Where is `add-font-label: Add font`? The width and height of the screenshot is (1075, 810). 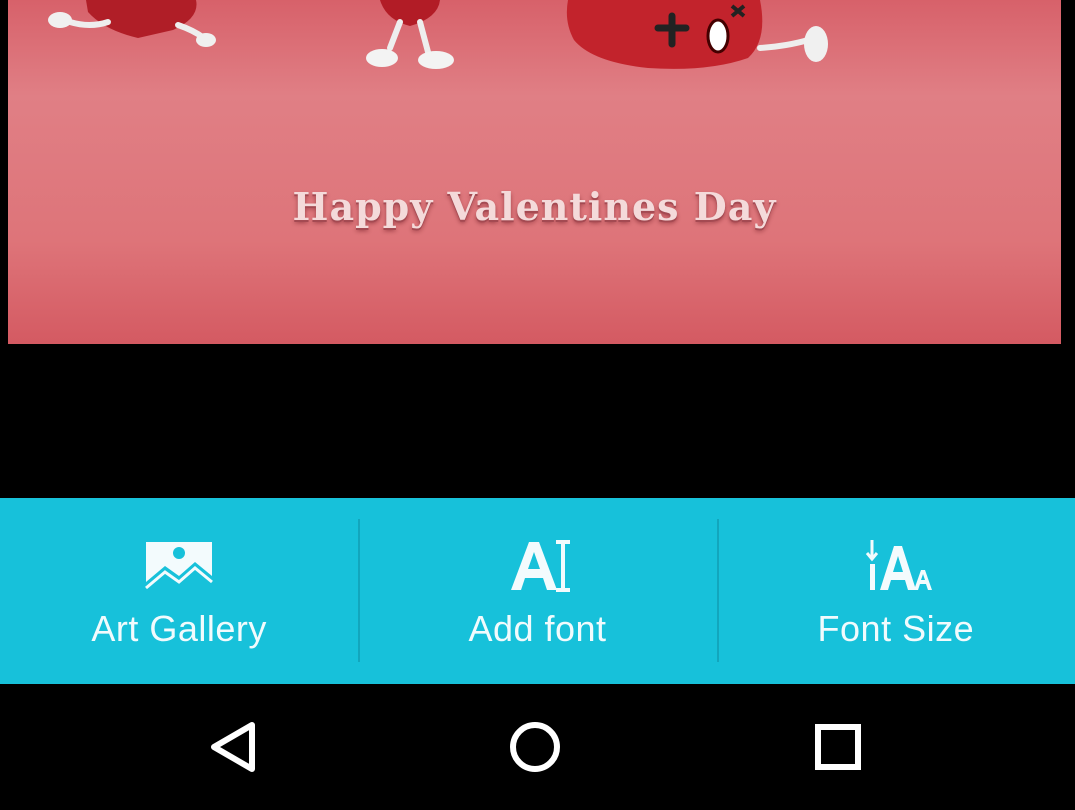
add-font-label: Add font is located at coordinates (537, 628).